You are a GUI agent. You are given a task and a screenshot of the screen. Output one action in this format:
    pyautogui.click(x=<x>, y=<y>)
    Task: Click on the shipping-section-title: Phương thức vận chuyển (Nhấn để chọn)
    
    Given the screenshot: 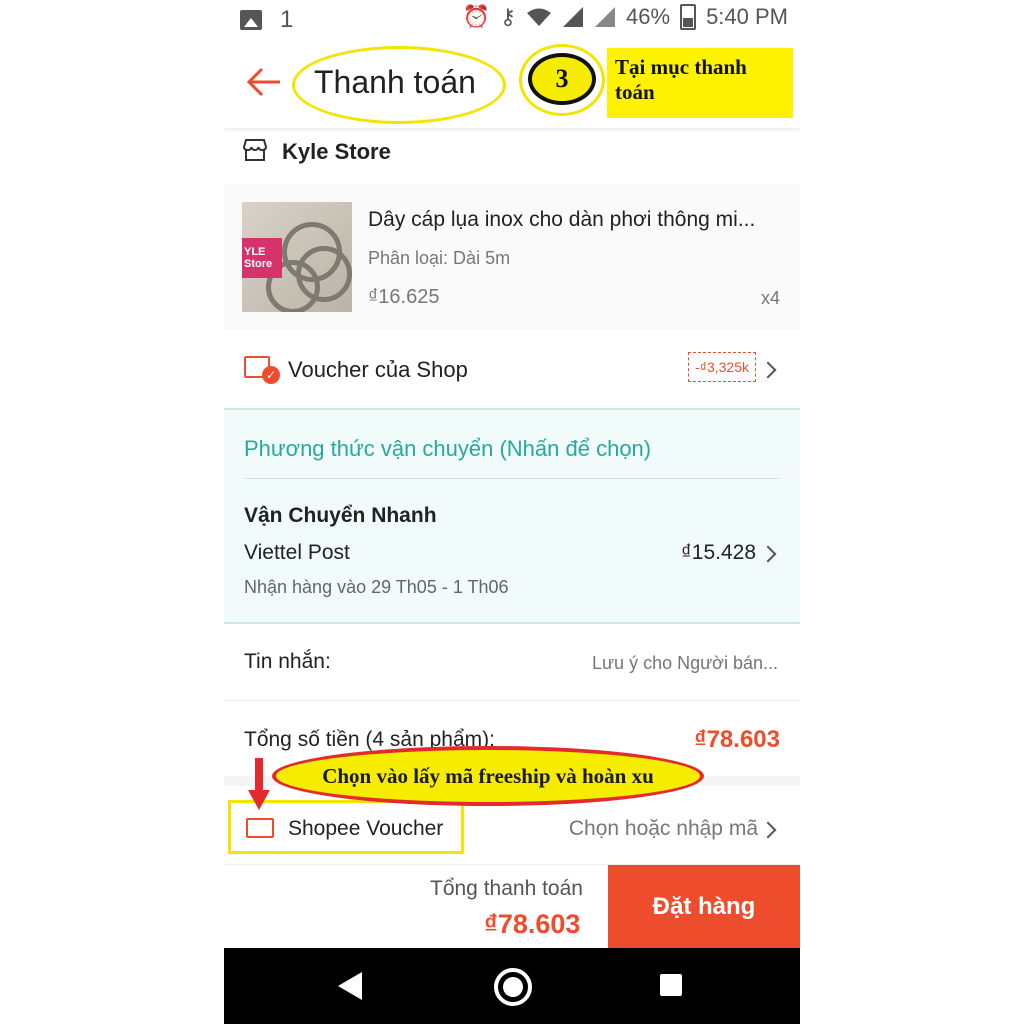 What is the action you would take?
    pyautogui.click(x=448, y=448)
    